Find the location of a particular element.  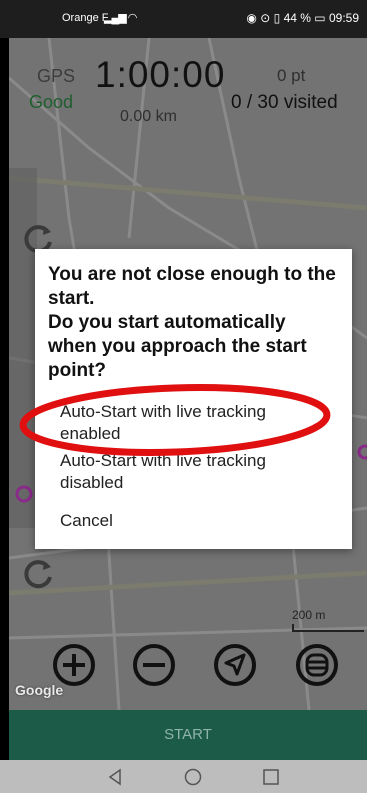

recents-icon is located at coordinates (271, 777).